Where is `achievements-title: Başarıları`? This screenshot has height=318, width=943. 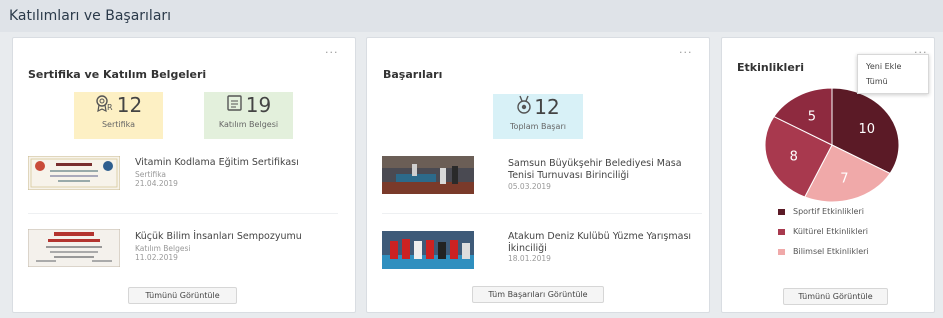
achievements-title: Başarıları is located at coordinates (413, 74).